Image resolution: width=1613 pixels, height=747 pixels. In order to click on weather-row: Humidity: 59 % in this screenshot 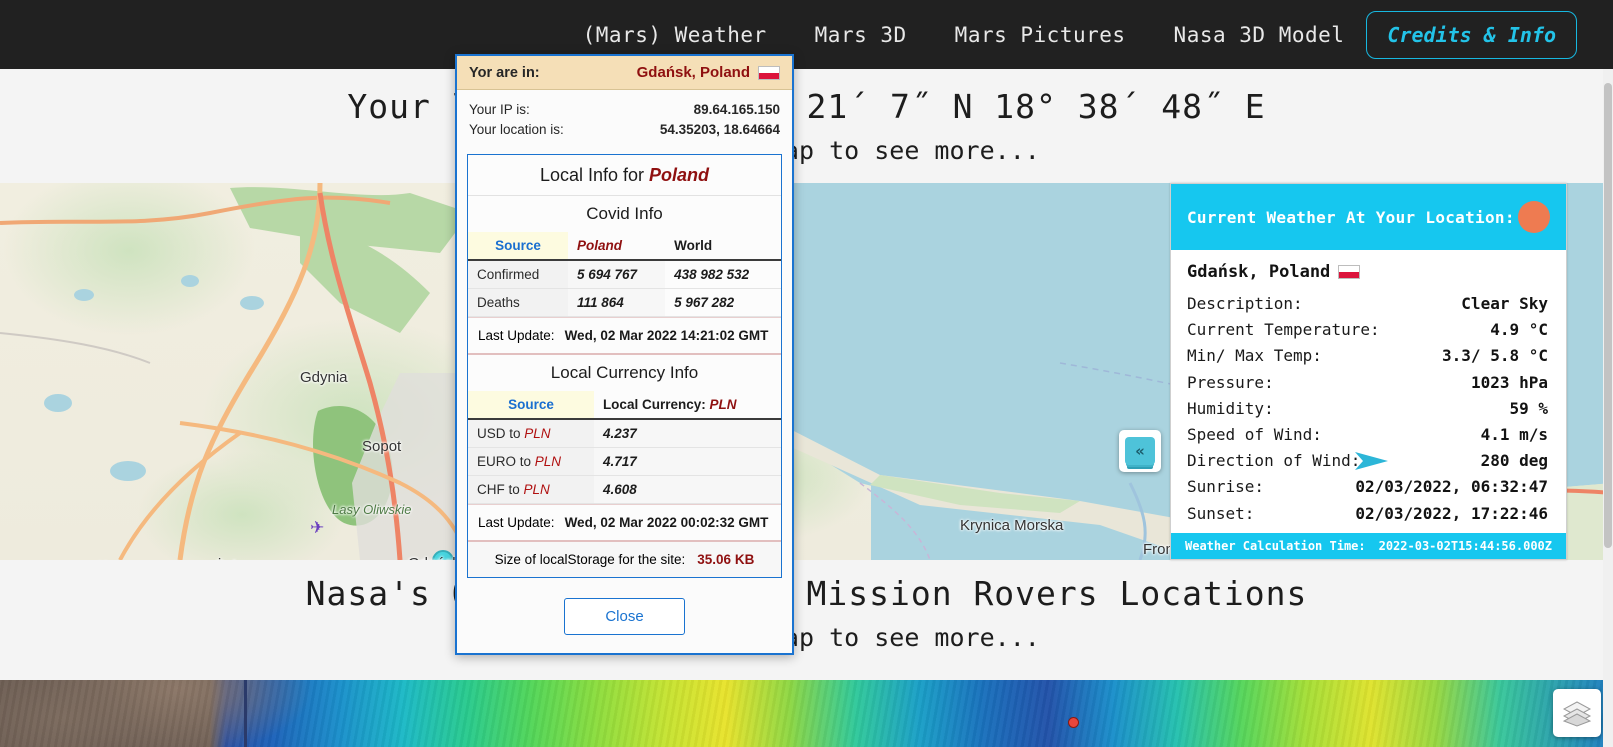, I will do `click(1367, 409)`.